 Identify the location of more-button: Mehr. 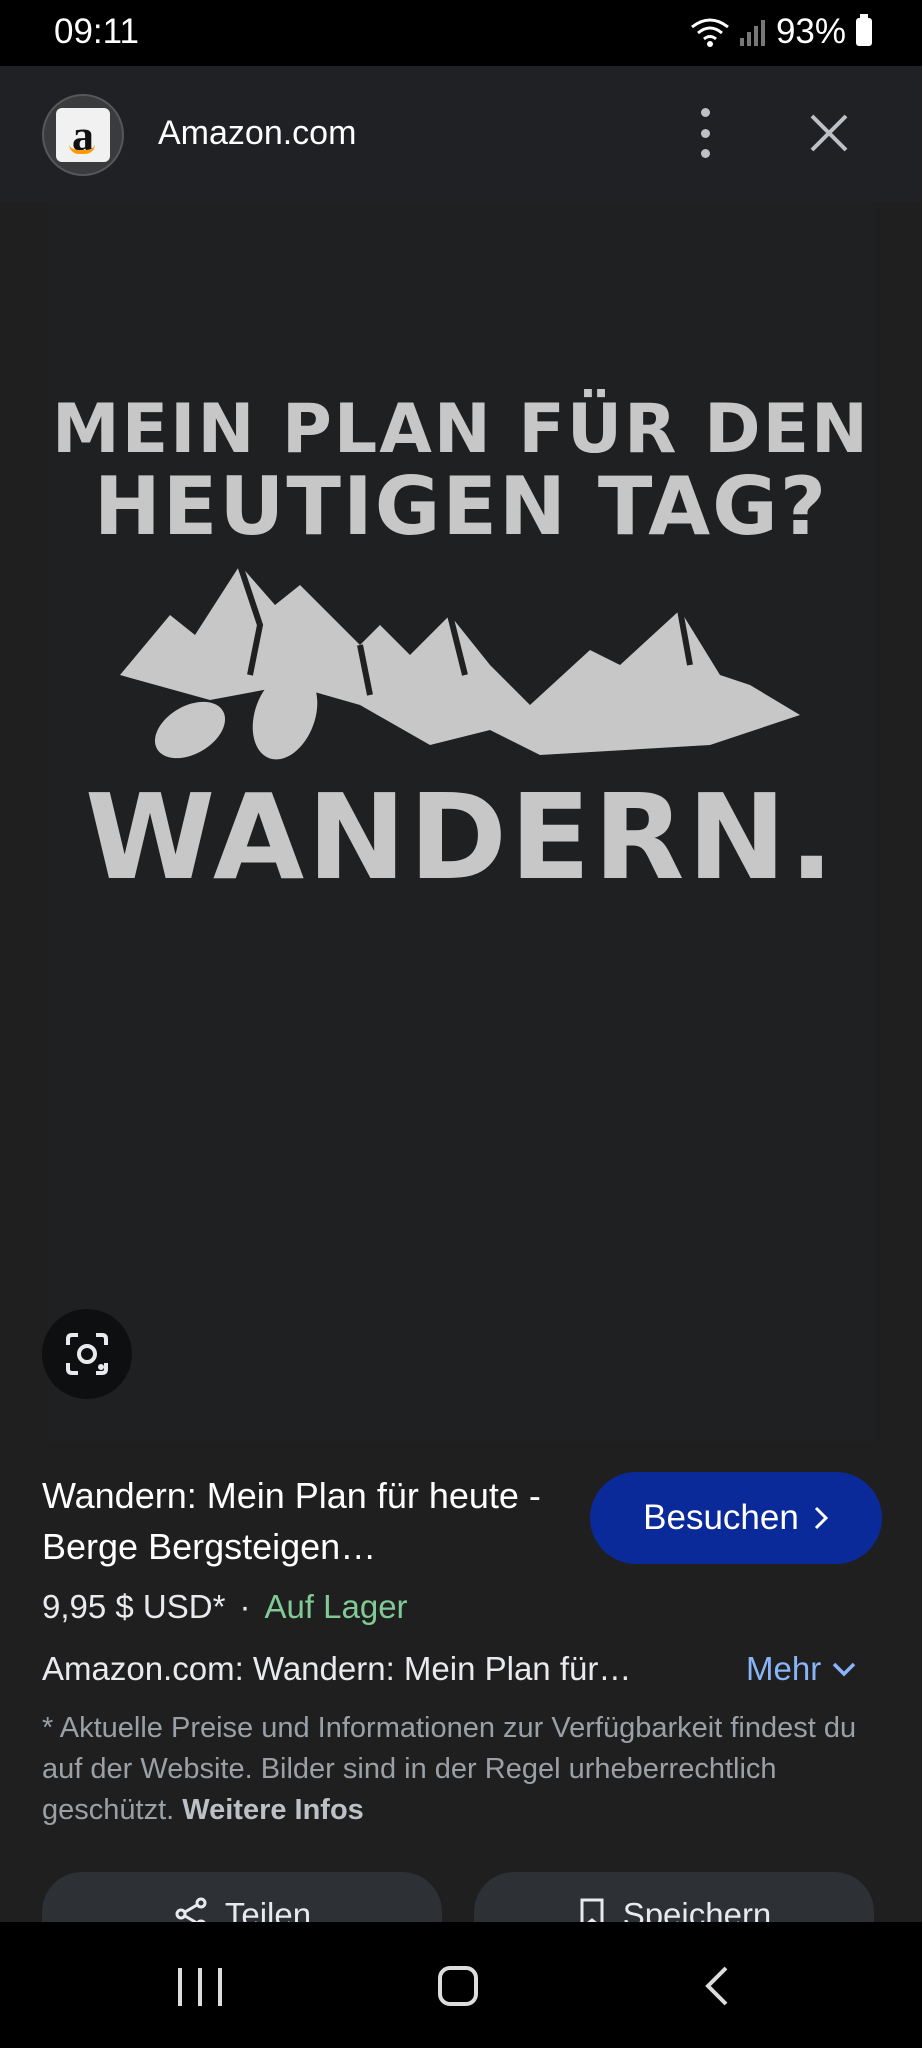
(801, 1669).